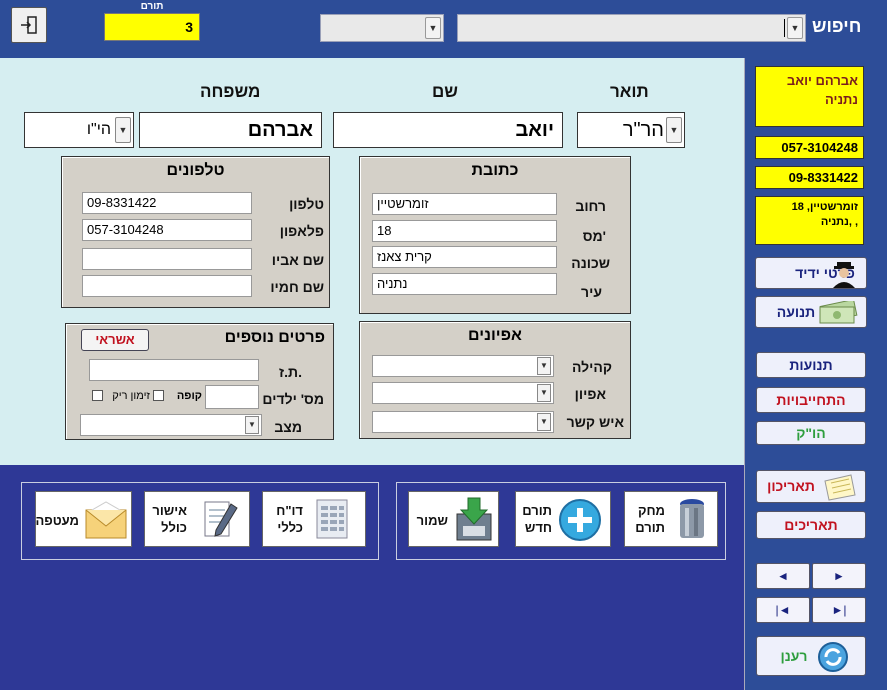 The height and width of the screenshot is (690, 887). Describe the element at coordinates (382, 28) in the screenshot. I see `secondary-select: ▼` at that location.